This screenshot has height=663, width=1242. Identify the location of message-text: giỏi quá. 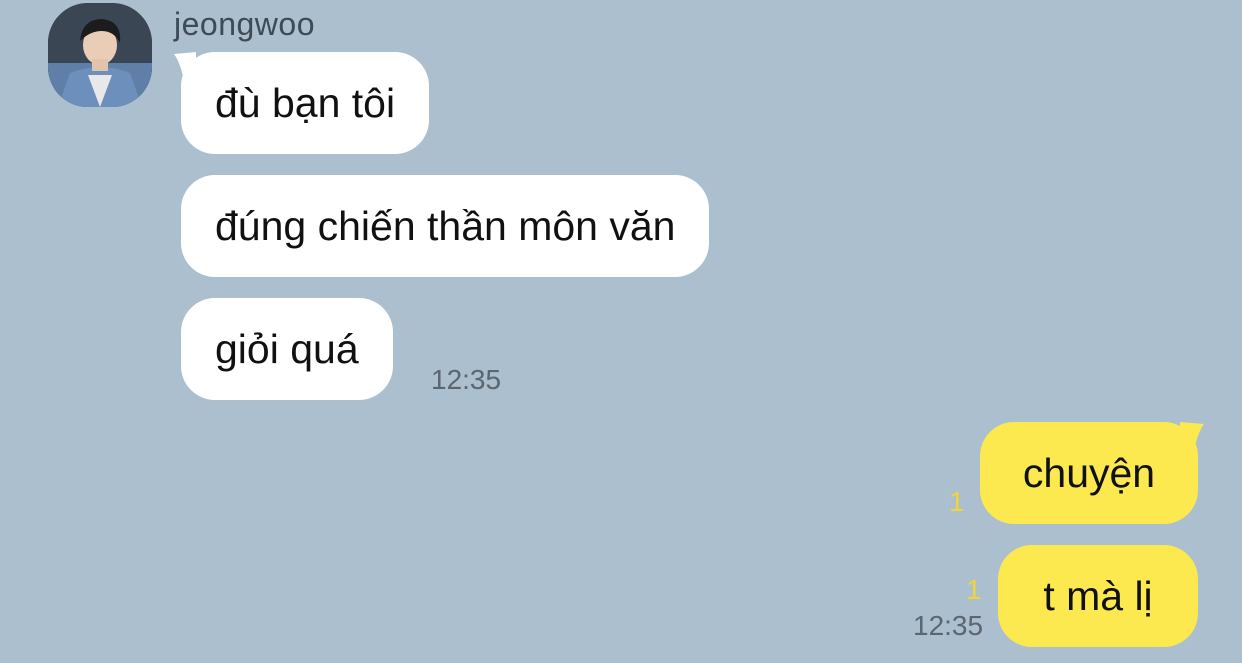
(287, 348).